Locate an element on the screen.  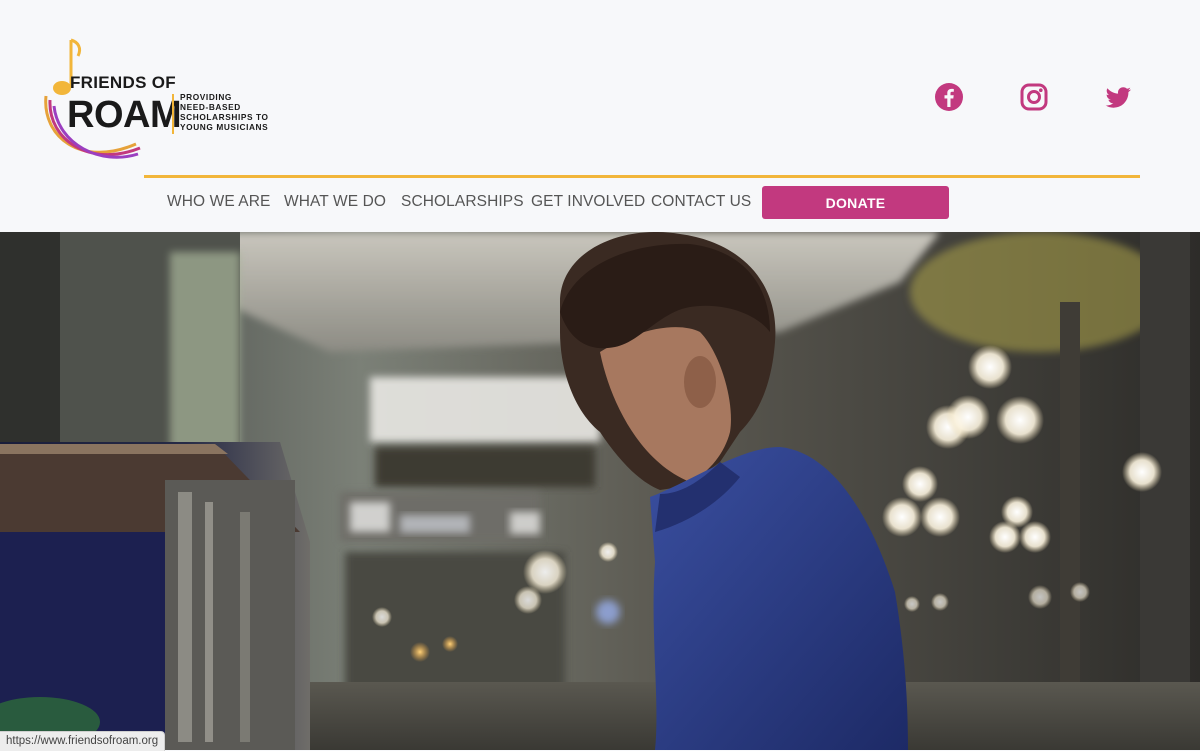
nav-item-scholarships: SCHOLARSHIPS is located at coordinates (462, 202).